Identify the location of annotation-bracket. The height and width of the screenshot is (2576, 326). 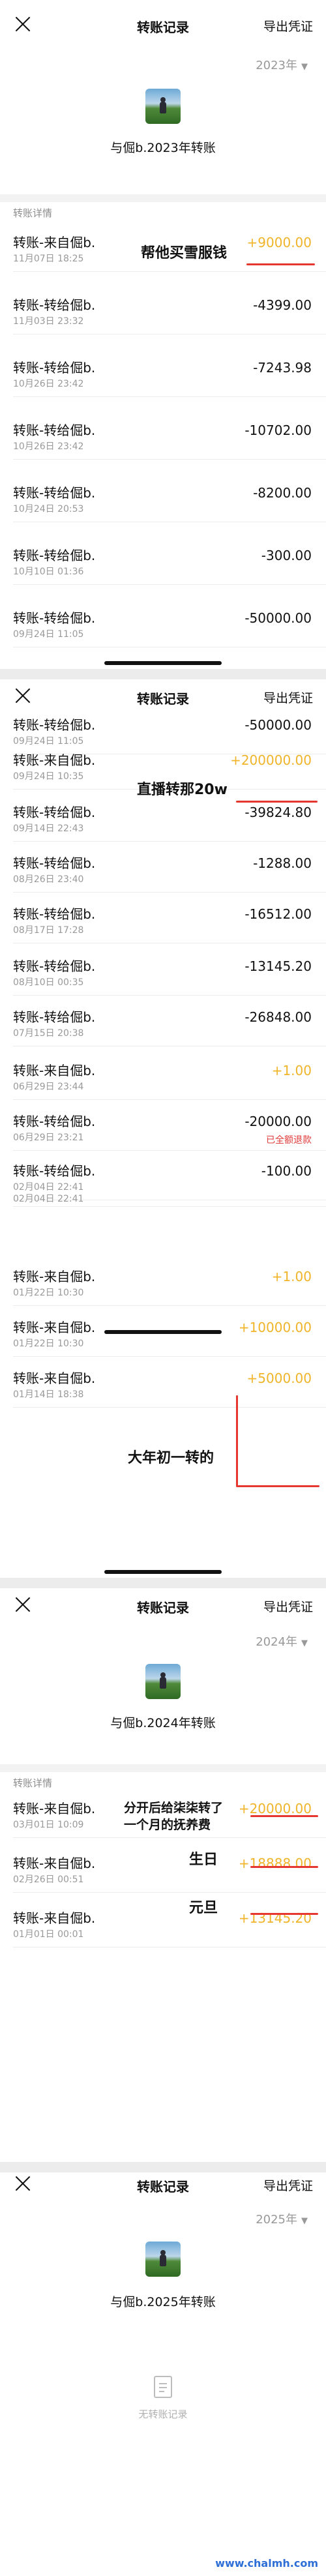
(237, 1441).